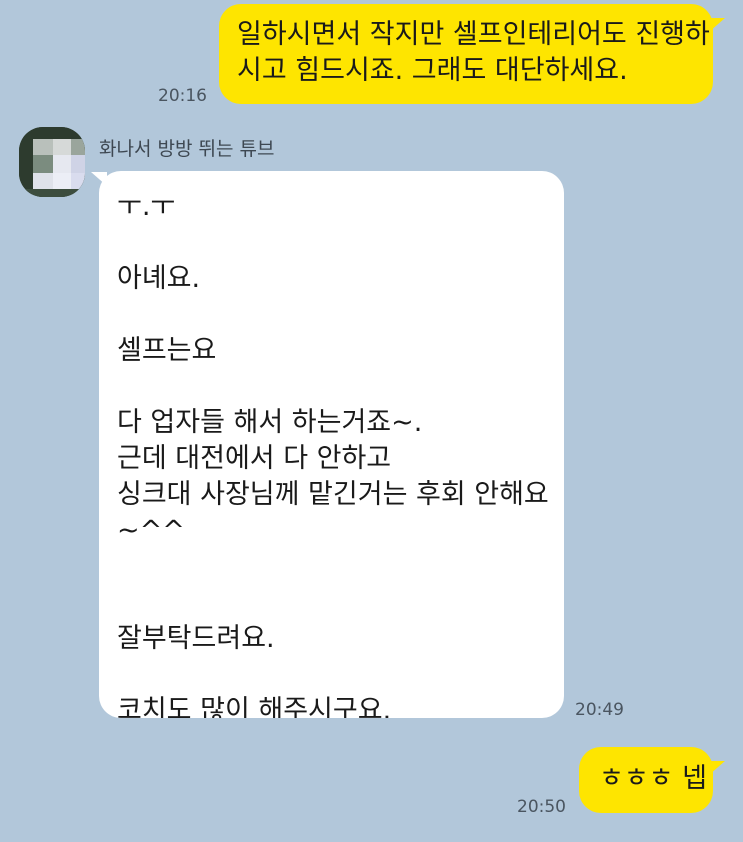  What do you see at coordinates (432, 70) in the screenshot?
I see `message-line: 시고 힘드시죠. 그래도 대단하세요.` at bounding box center [432, 70].